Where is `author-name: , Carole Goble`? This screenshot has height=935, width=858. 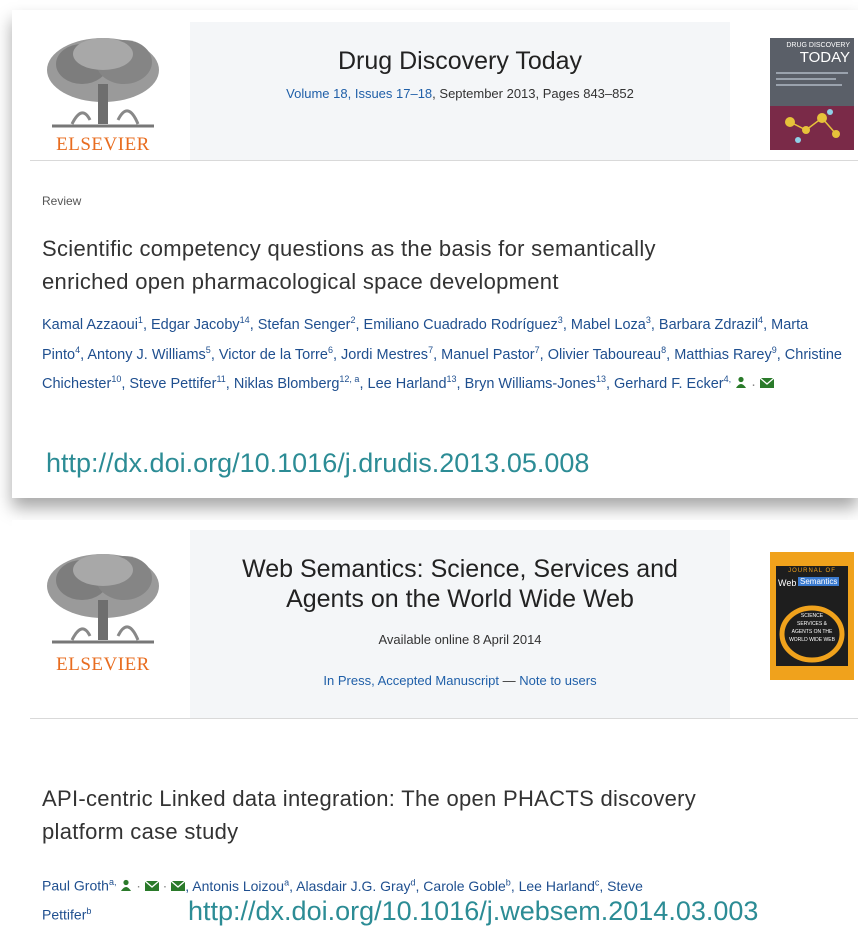 author-name: , Carole Goble is located at coordinates (461, 886).